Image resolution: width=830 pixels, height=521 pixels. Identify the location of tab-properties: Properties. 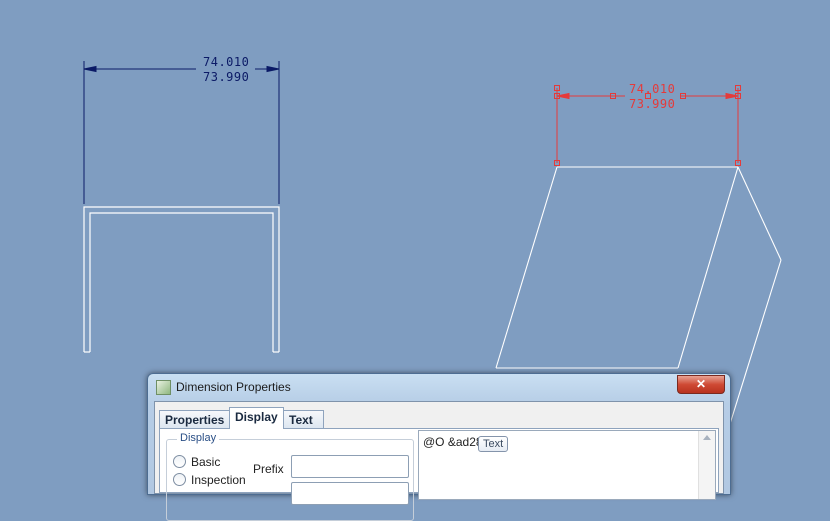
(195, 419).